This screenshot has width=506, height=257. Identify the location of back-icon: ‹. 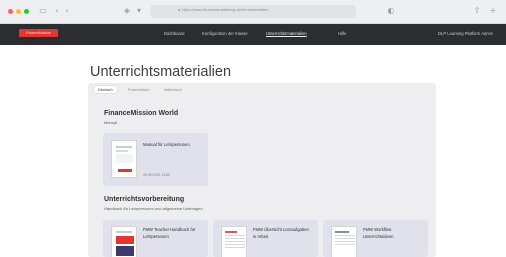
(57, 11).